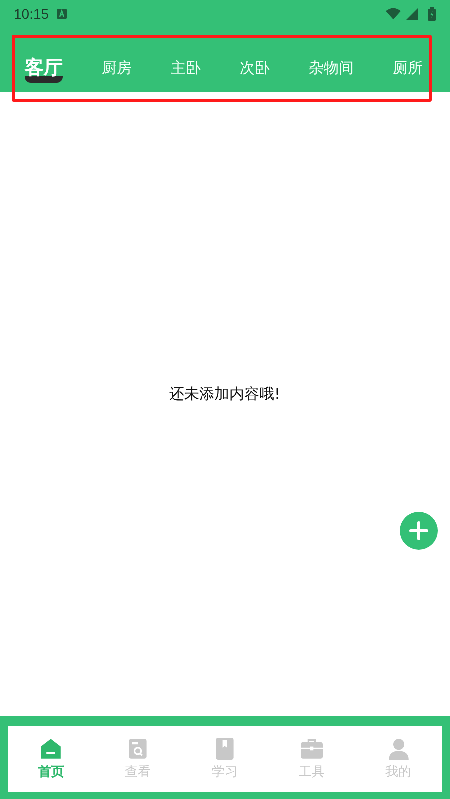  Describe the element at coordinates (62, 14) in the screenshot. I see `notification-icon` at that location.